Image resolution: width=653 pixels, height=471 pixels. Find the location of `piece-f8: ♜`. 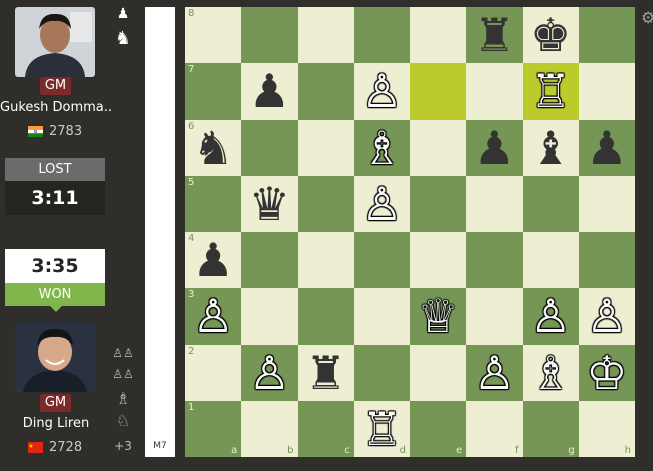

piece-f8: ♜ is located at coordinates (494, 35).